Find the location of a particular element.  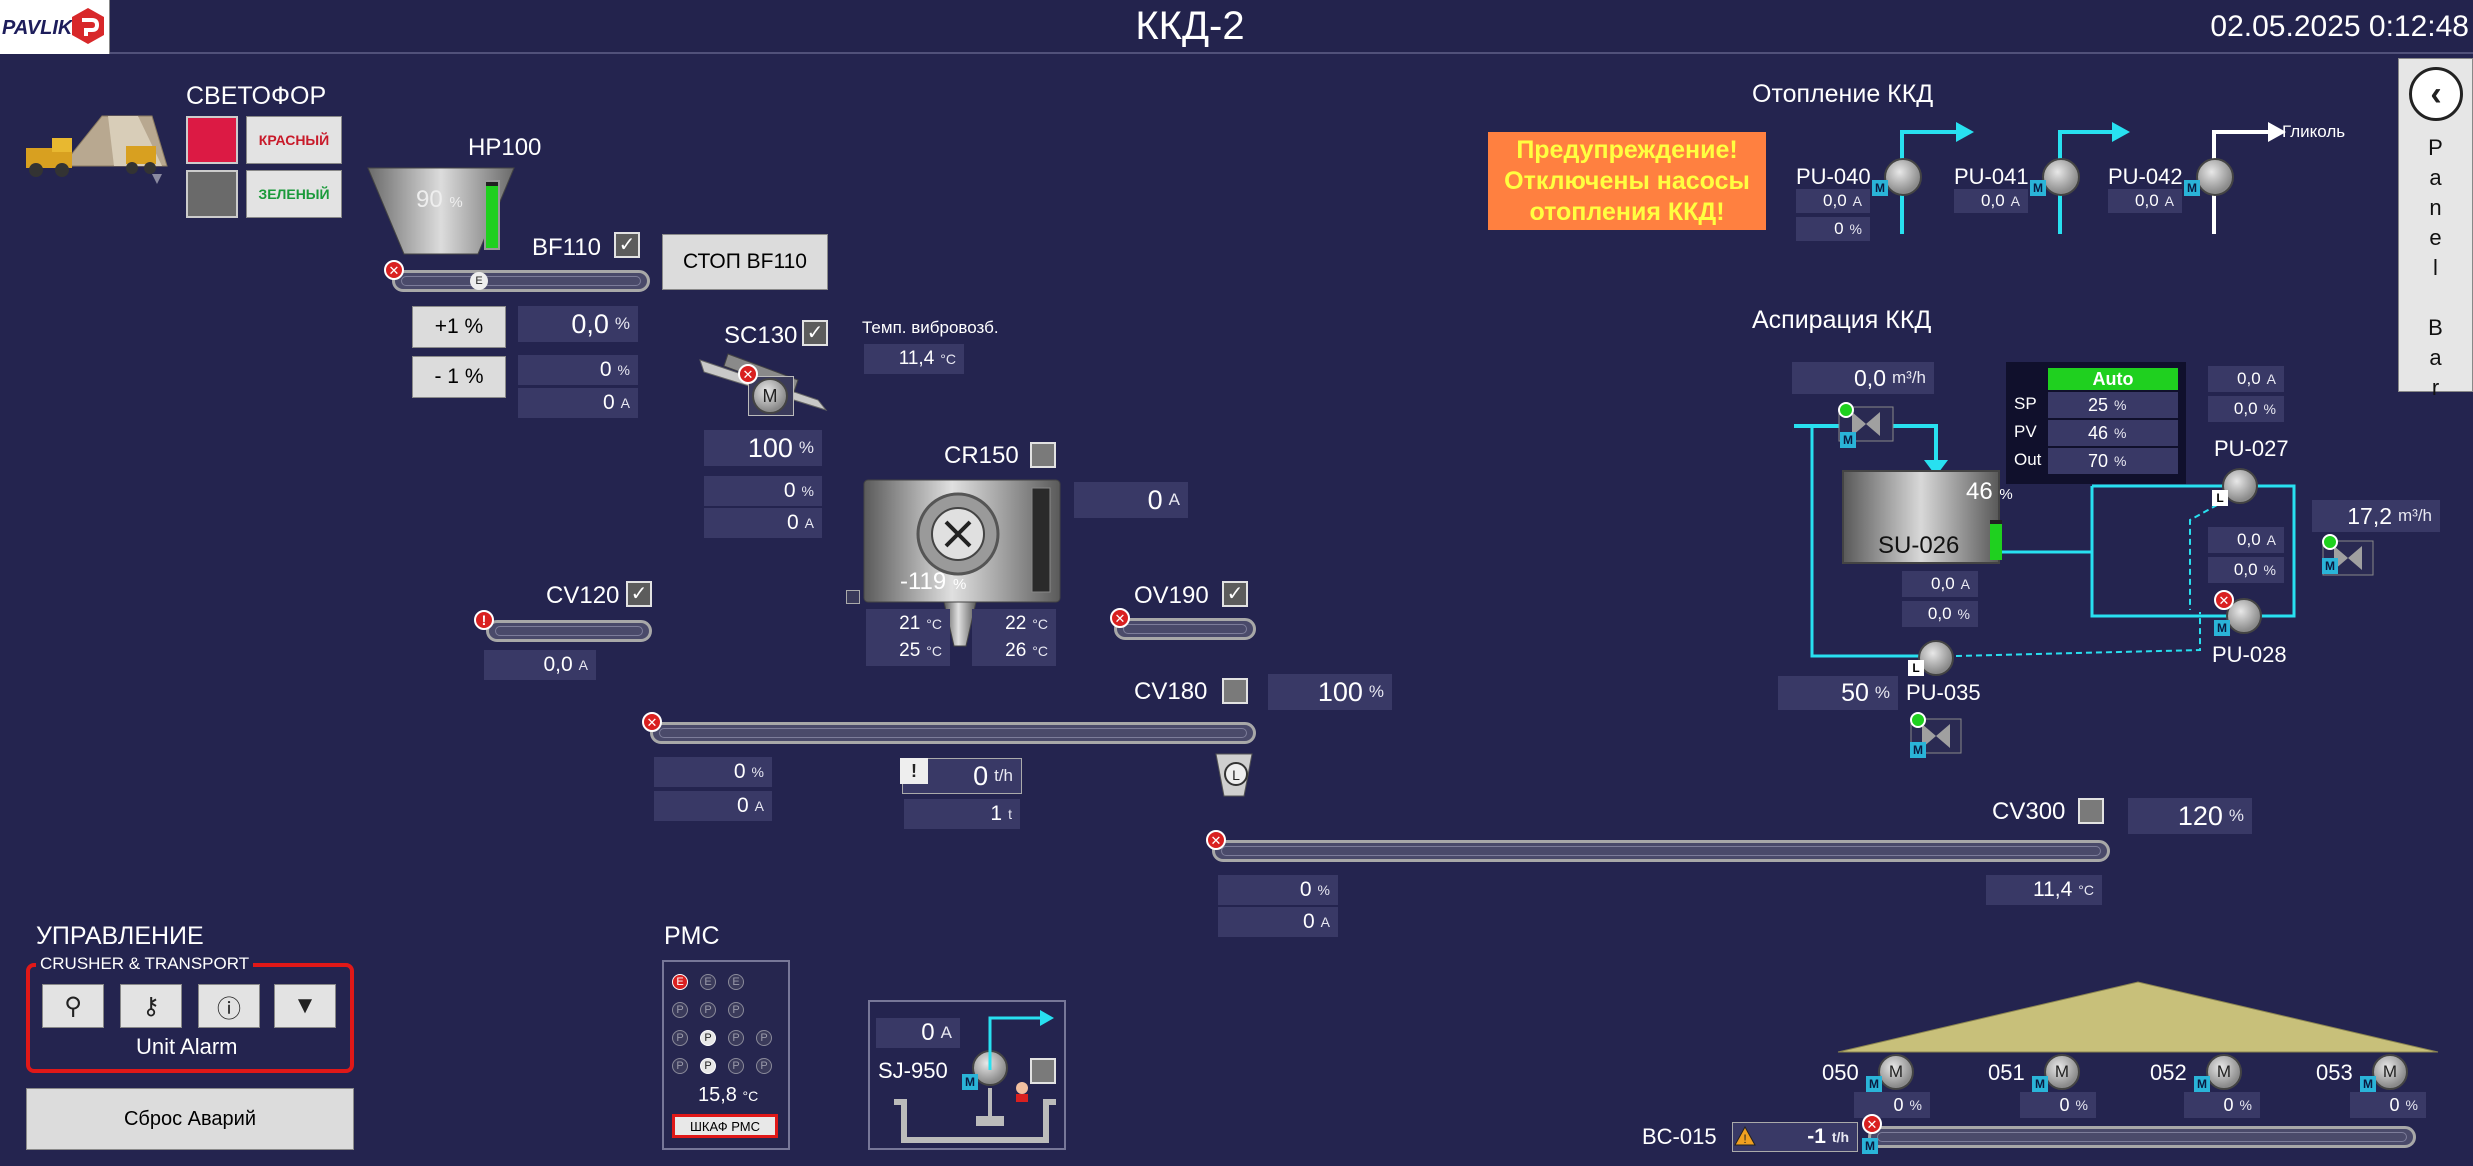

page-title: ККД-2 is located at coordinates (1190, 26).